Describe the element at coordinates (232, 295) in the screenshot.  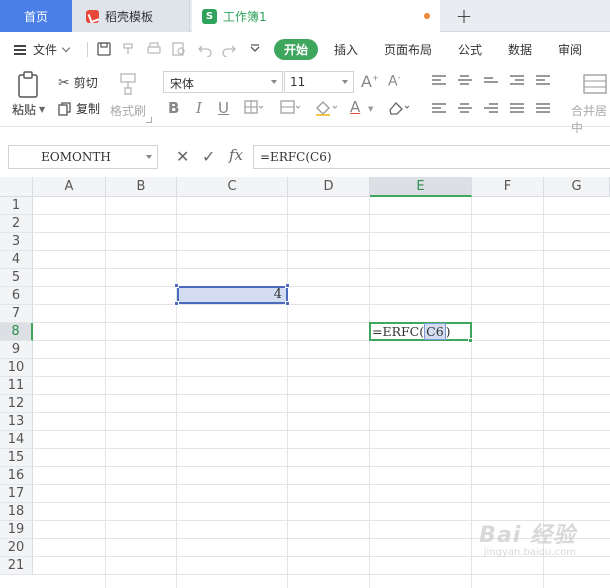
I see `cell-c6: 4` at that location.